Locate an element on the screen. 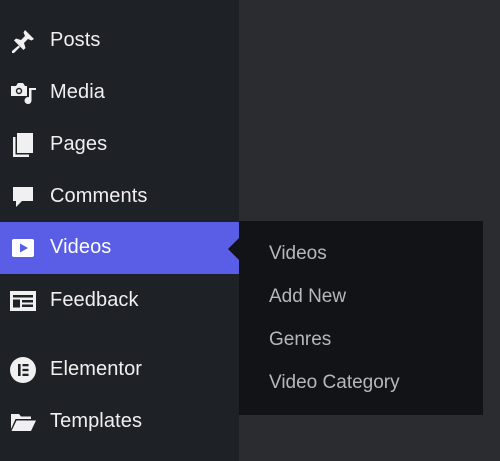 This screenshot has height=461, width=500. sidebar-item-media: Media is located at coordinates (119, 93).